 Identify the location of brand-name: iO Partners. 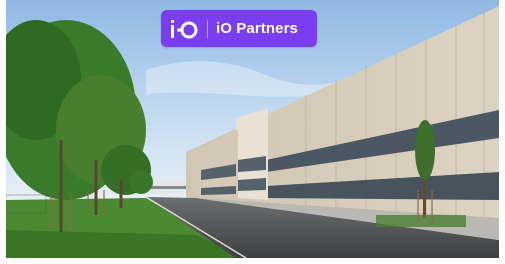
(257, 28).